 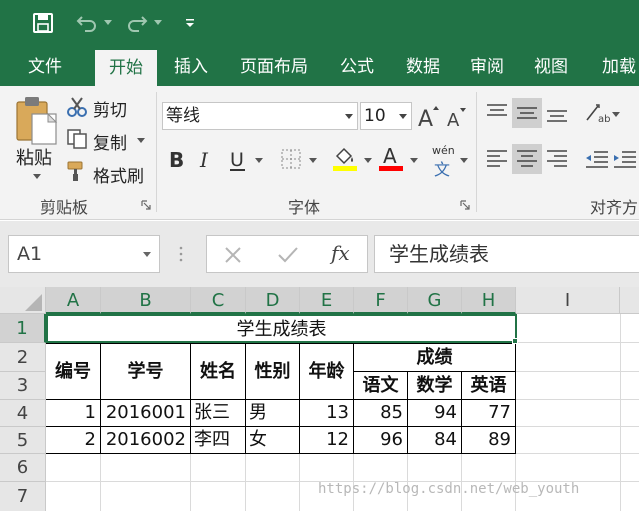 What do you see at coordinates (527, 113) in the screenshot?
I see `align-middle-icon` at bounding box center [527, 113].